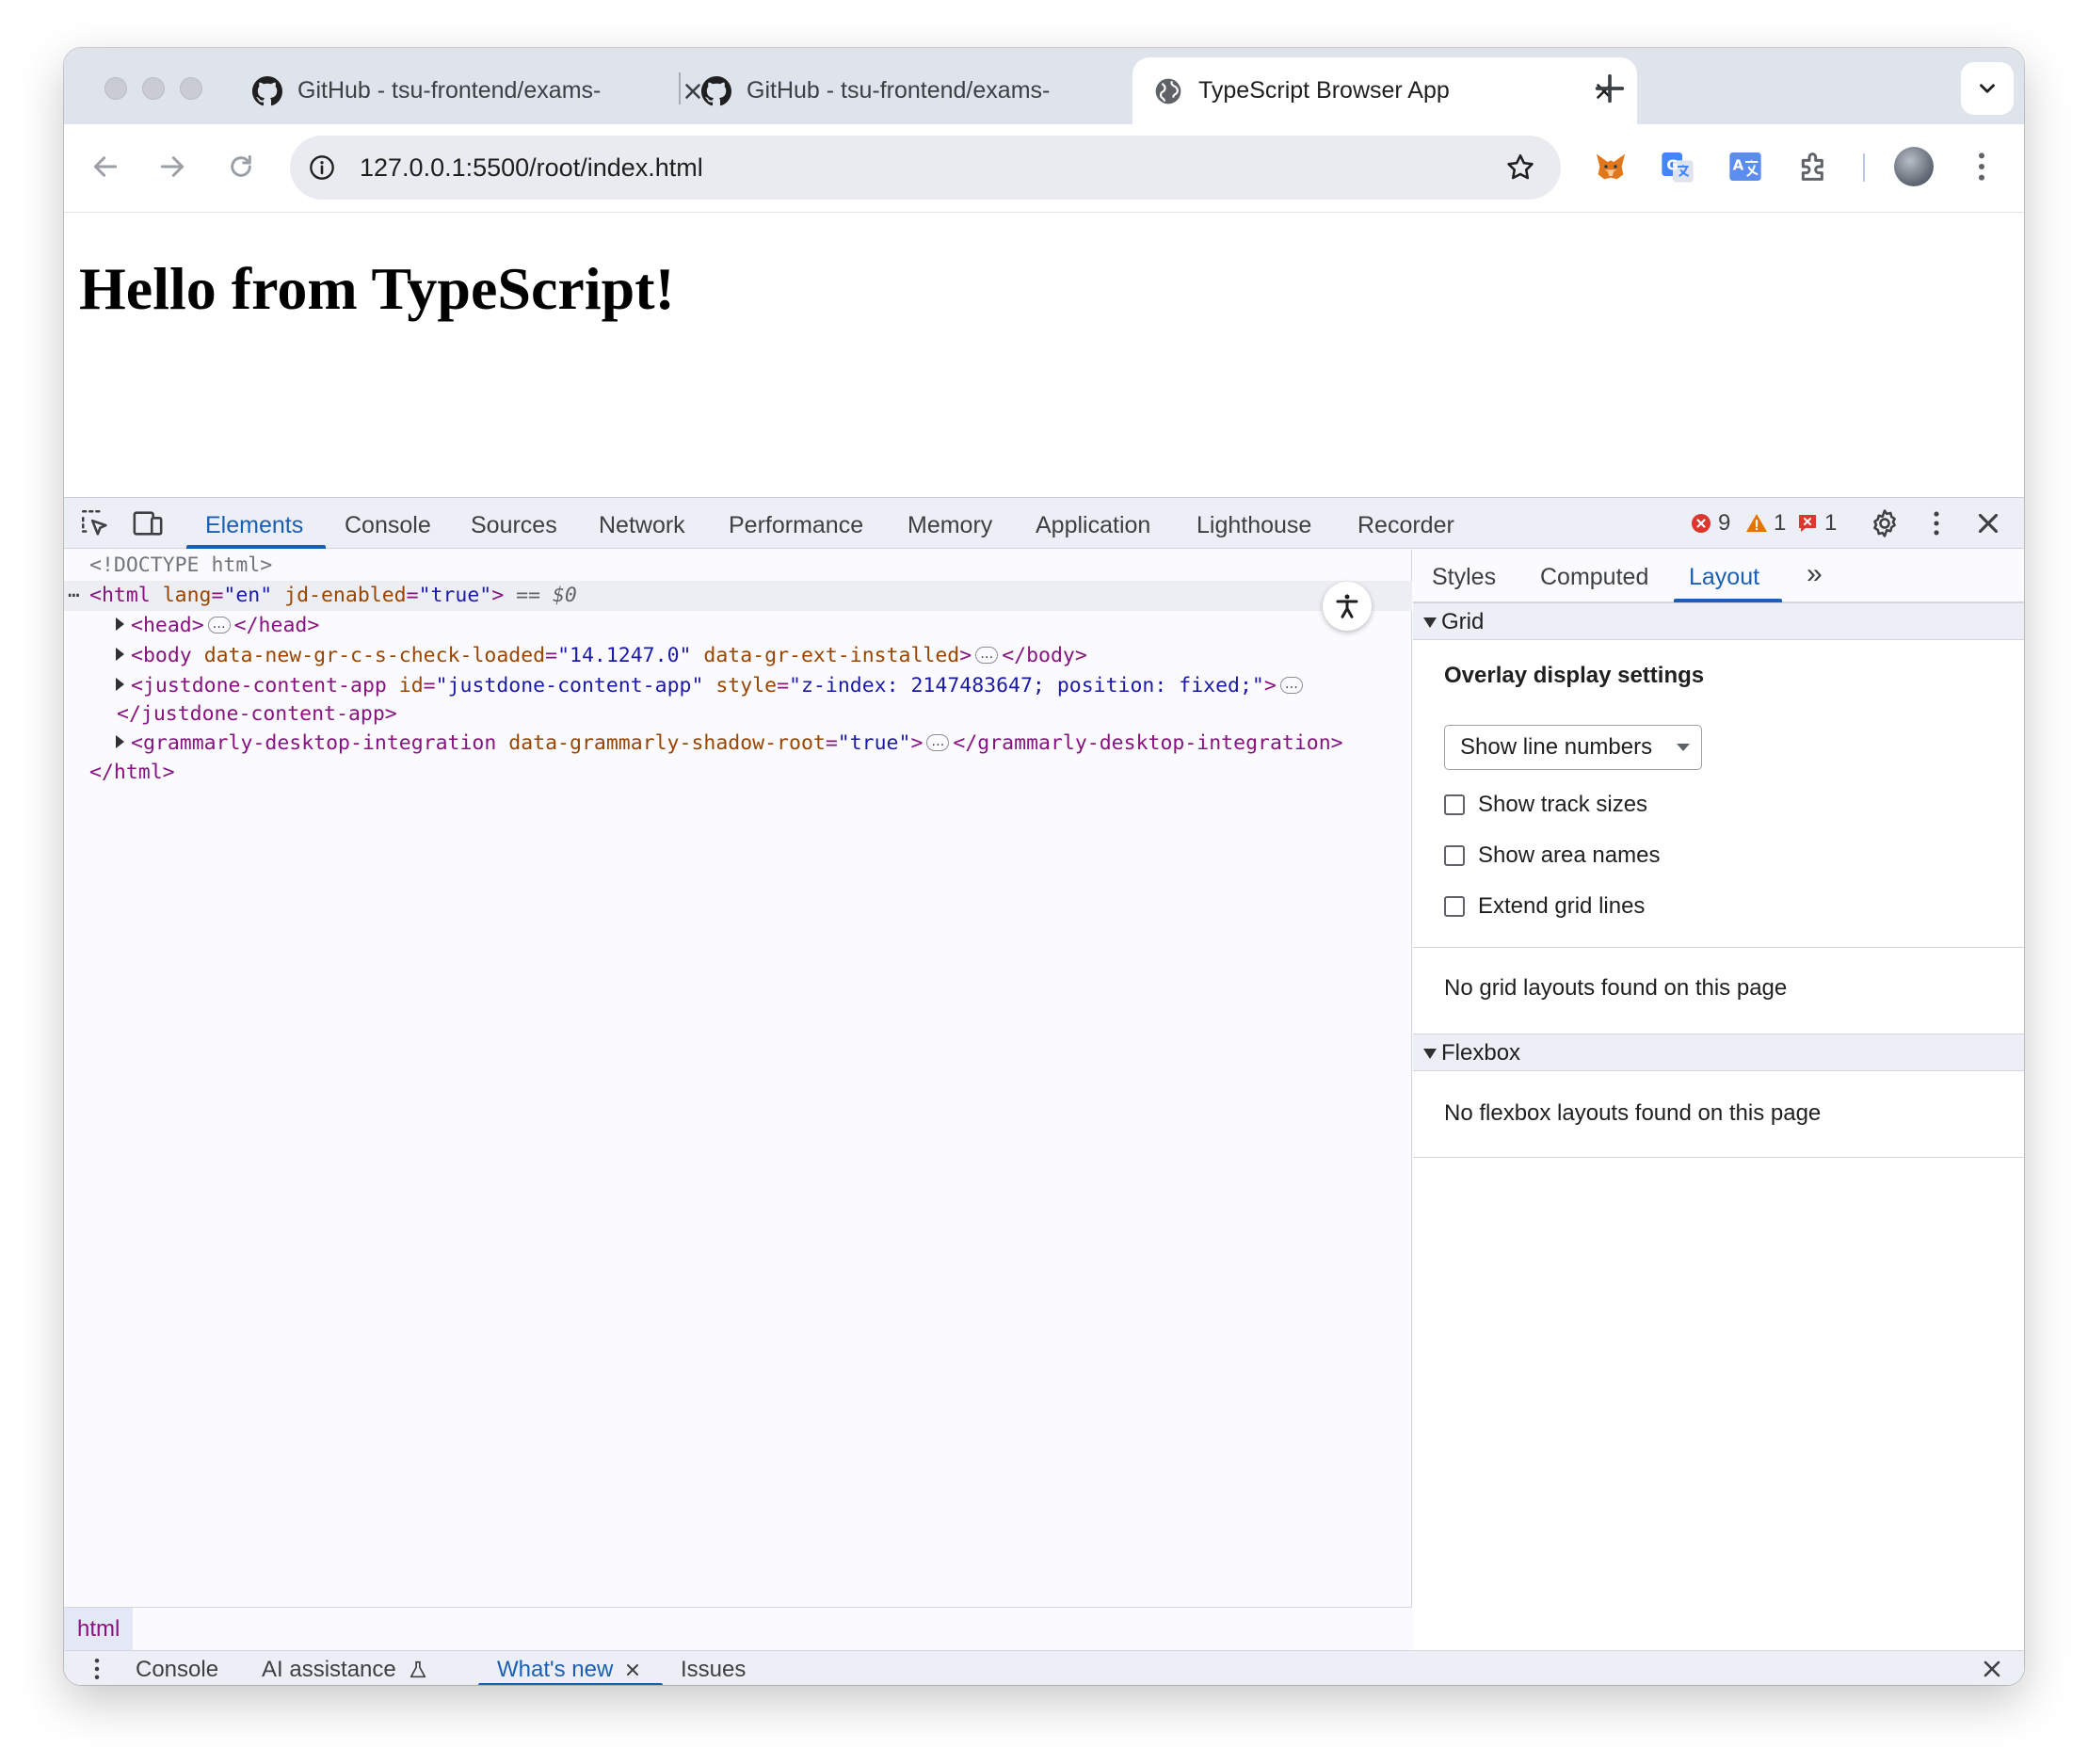 This screenshot has height=1764, width=2088. I want to click on metamask-fox-icon, so click(1611, 166).